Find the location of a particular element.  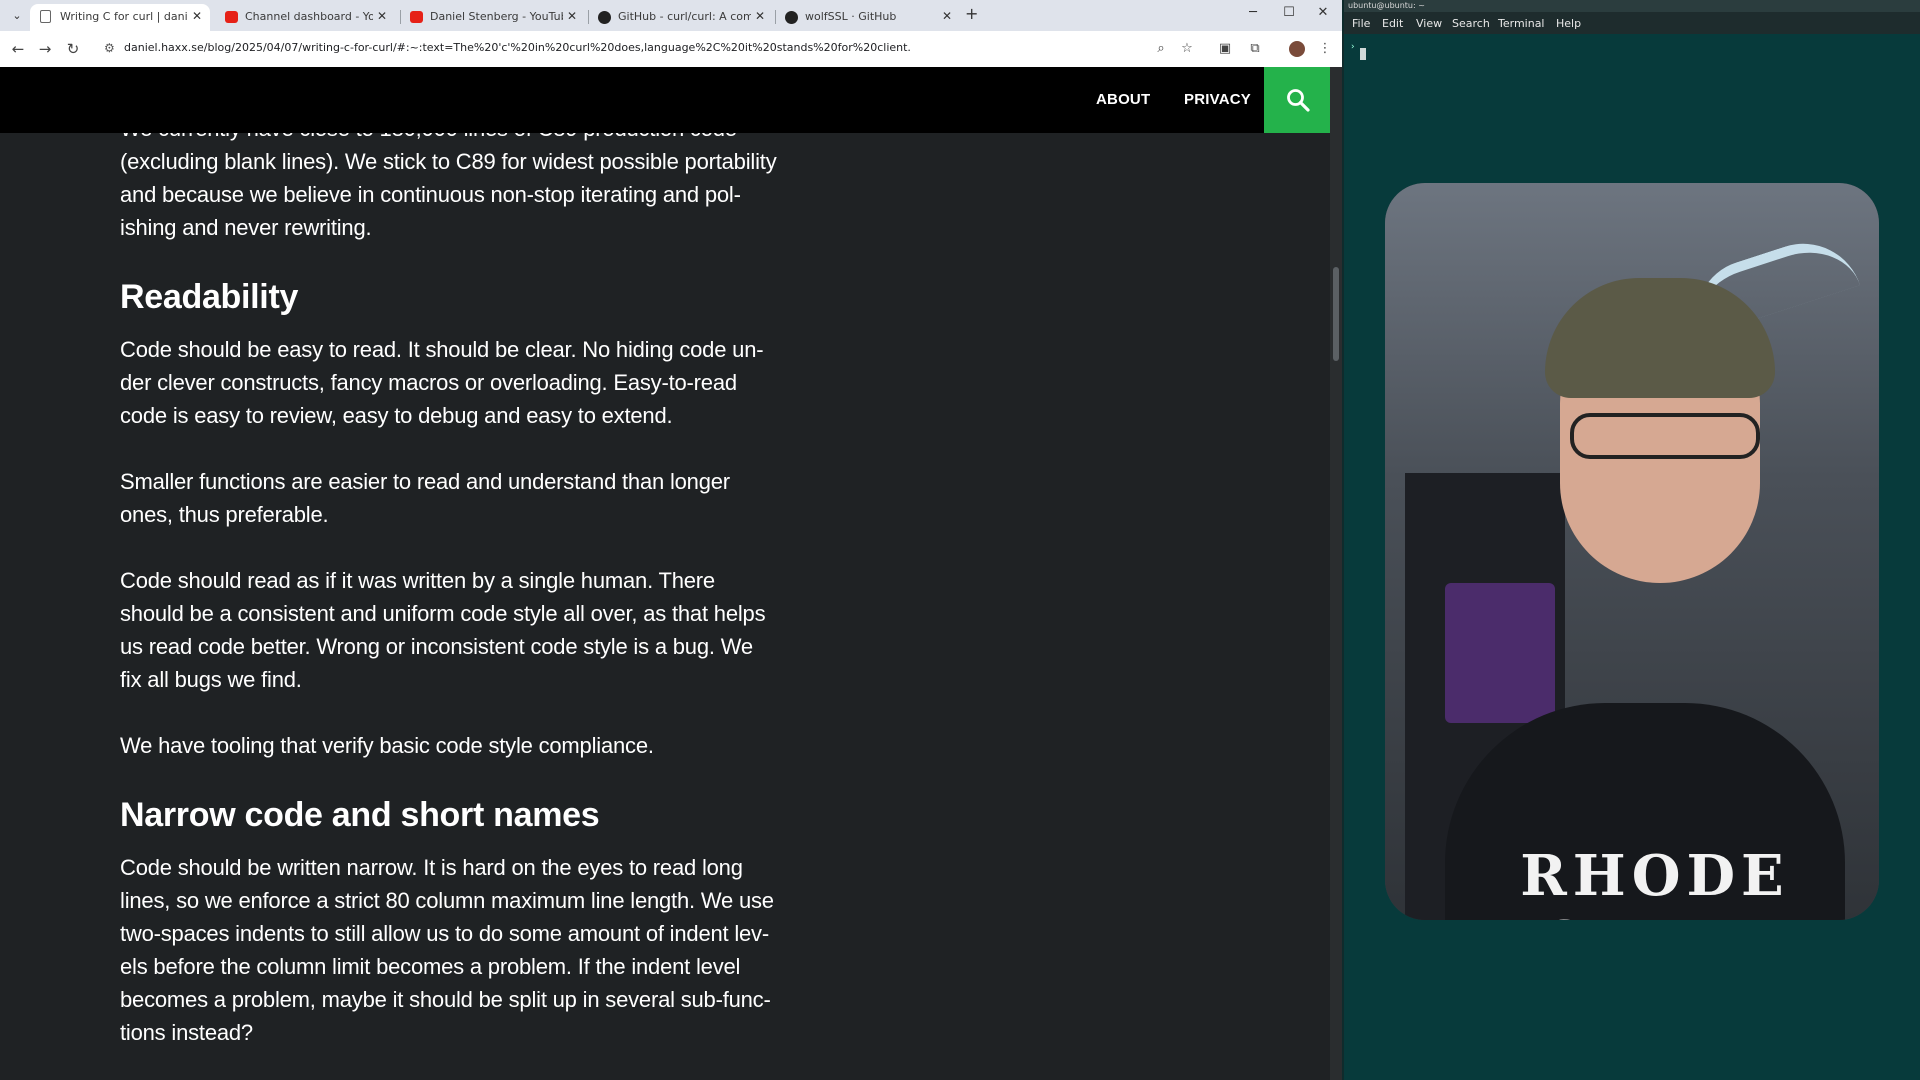

scrollbar-thumb is located at coordinates (1336, 314).